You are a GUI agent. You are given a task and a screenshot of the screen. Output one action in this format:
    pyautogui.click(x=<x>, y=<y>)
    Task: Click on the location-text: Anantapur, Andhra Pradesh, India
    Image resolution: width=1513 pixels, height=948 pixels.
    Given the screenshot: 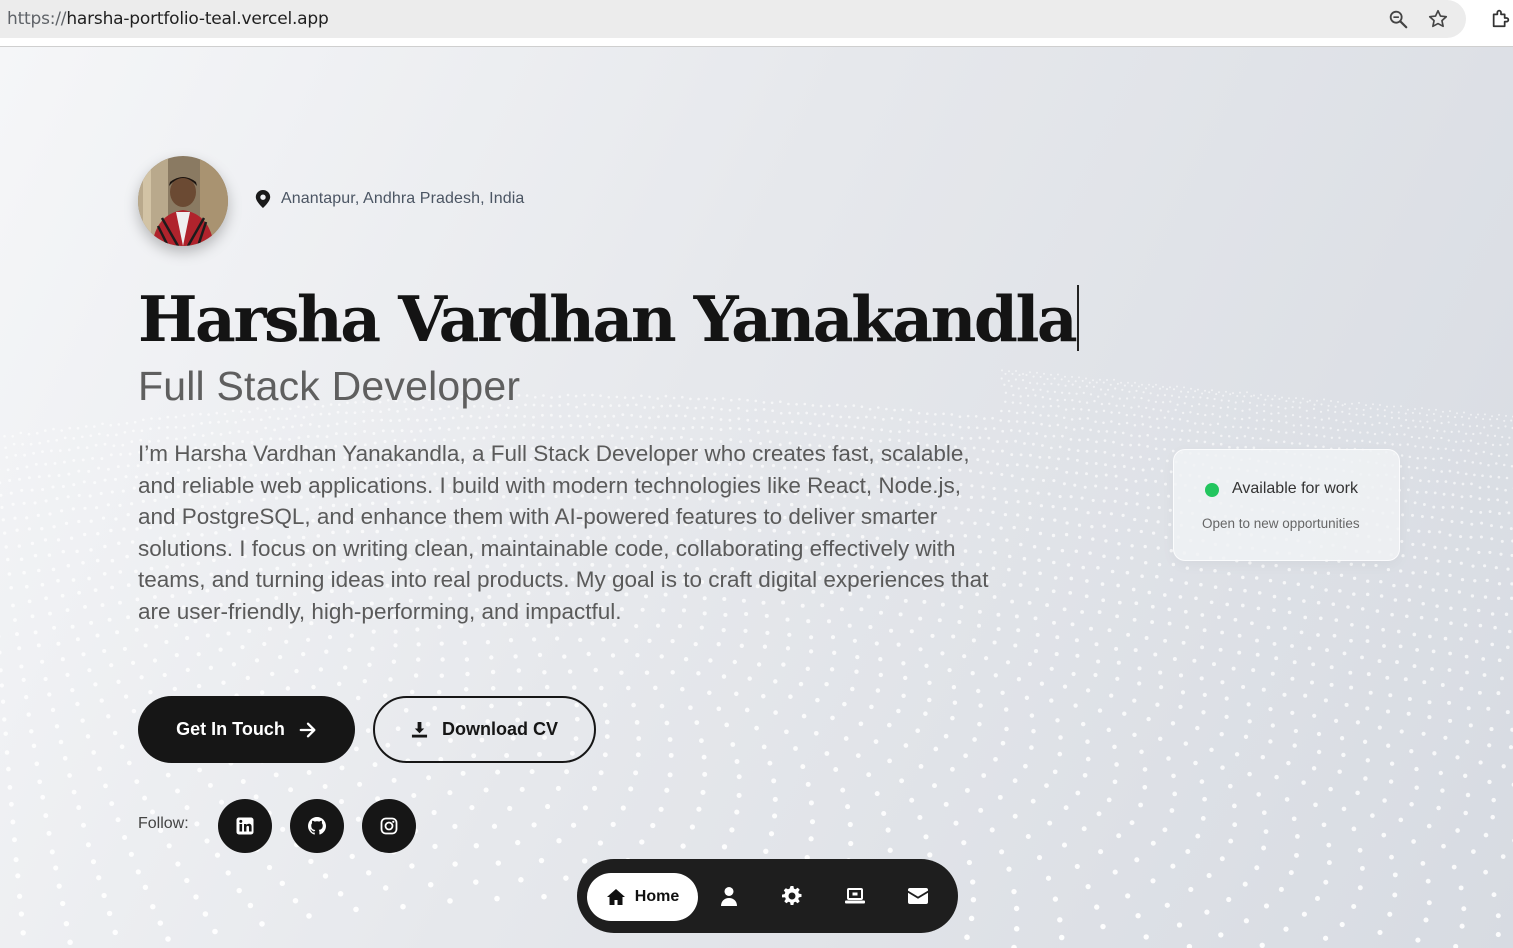 What is the action you would take?
    pyautogui.click(x=403, y=198)
    